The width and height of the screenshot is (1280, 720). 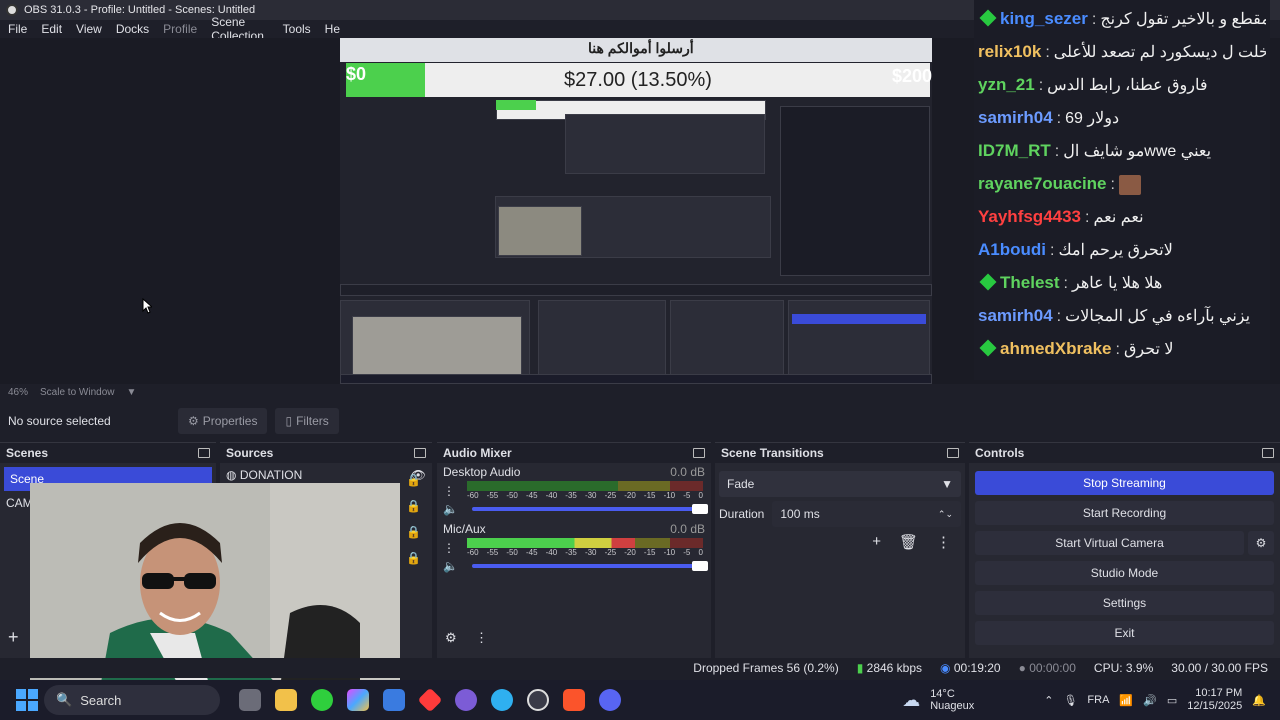 I want to click on anydesk-icon, so click(x=430, y=700).